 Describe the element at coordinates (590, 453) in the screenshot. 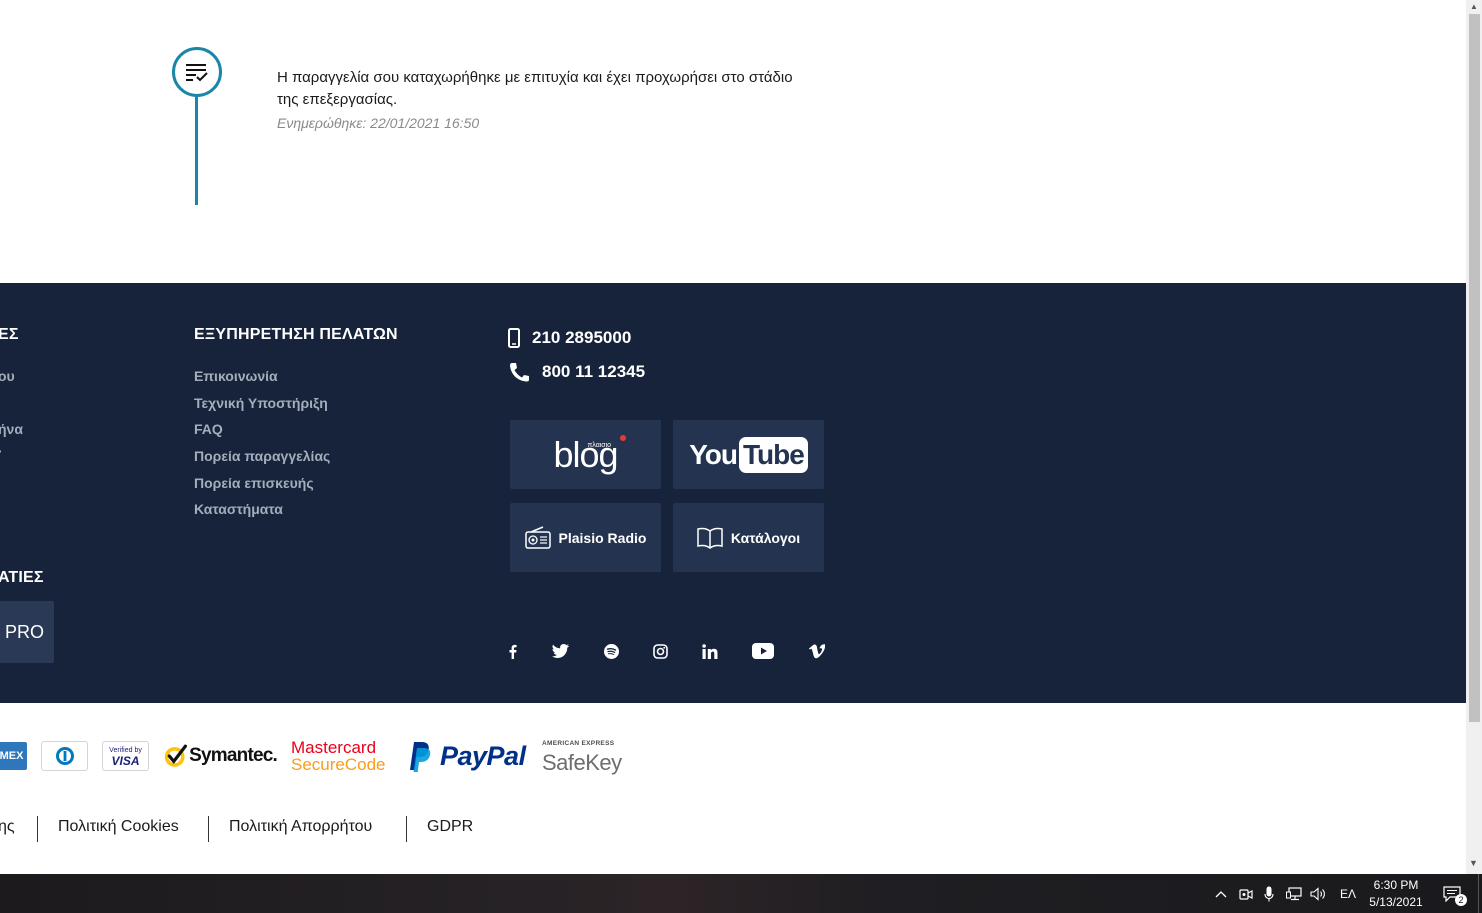

I see `blog-logo: πλαισιο blog` at that location.